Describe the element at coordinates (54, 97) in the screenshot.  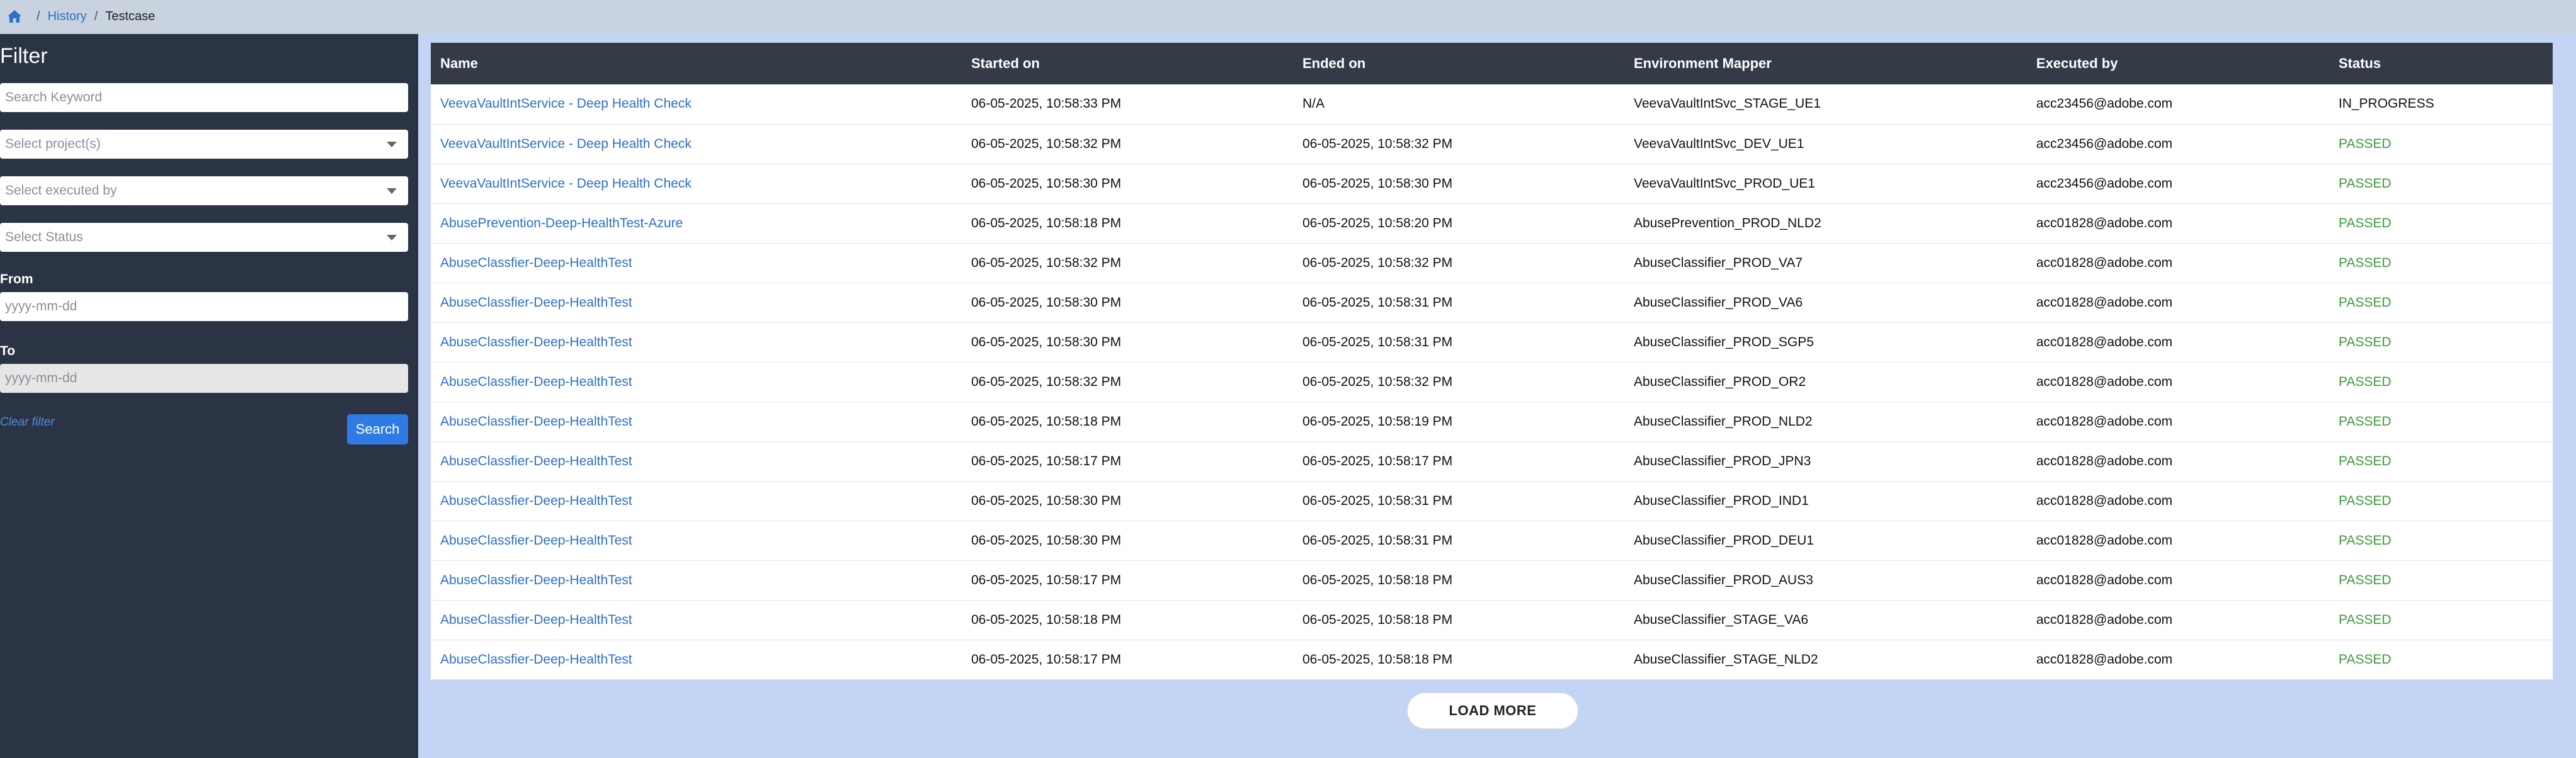
I see `search-keyword-placeholder: Search Keyword` at that location.